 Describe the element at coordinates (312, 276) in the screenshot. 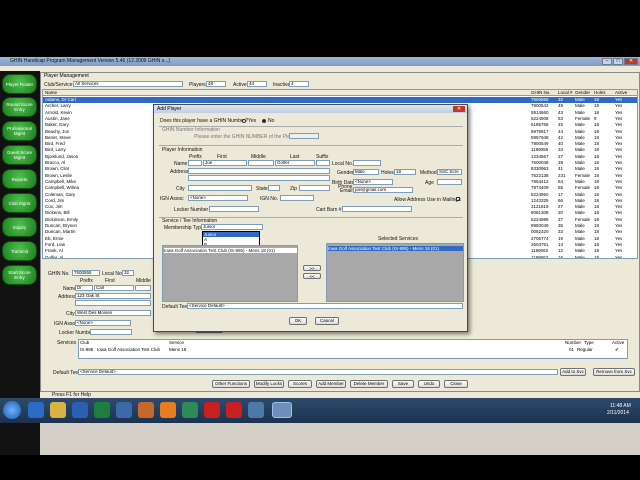

I see `remove-service-arrow: <<` at that location.